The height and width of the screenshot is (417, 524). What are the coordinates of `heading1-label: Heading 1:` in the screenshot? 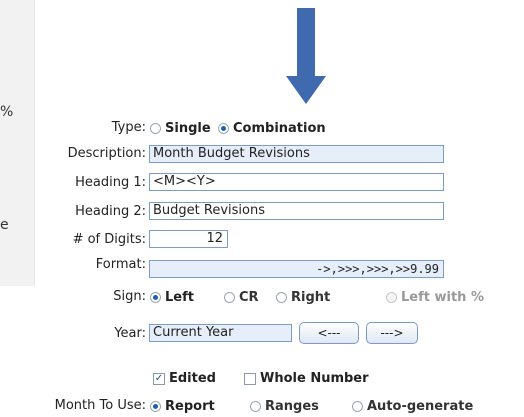 It's located at (110, 182).